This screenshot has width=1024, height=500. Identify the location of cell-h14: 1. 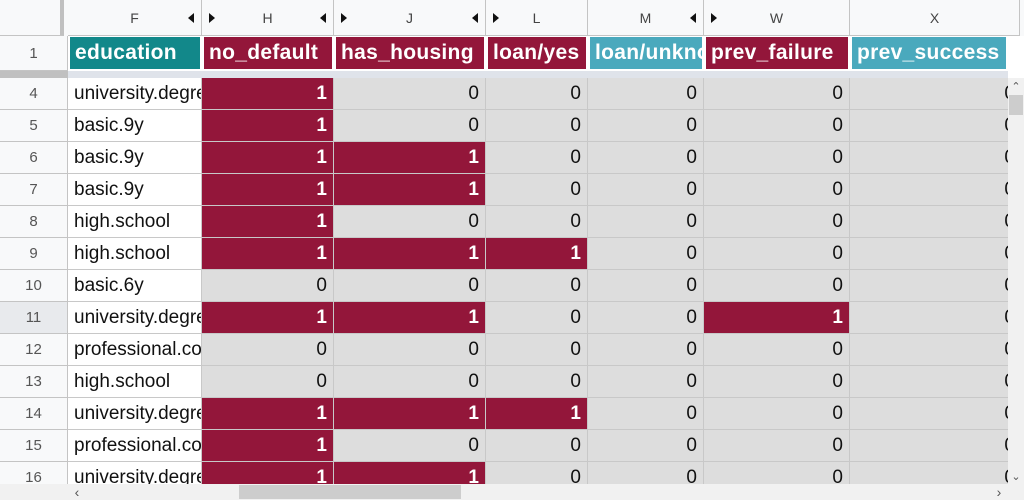
(268, 414).